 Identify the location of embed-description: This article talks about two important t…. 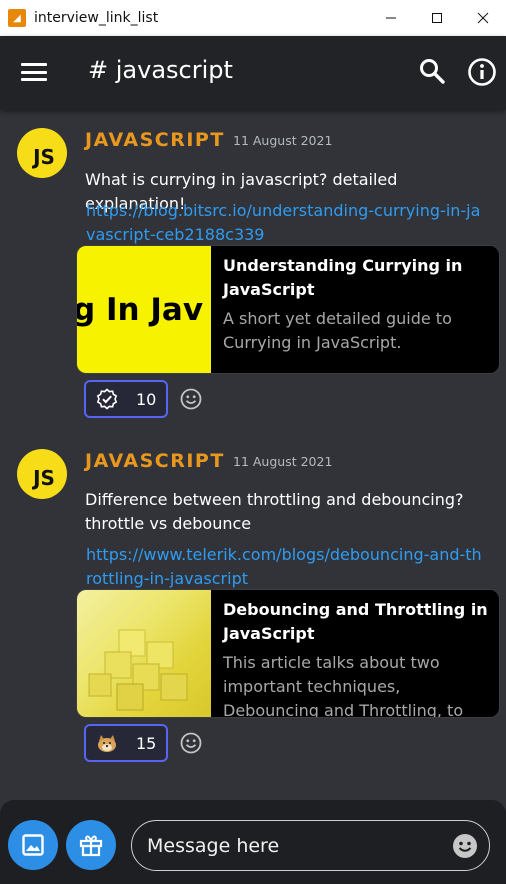
(343, 685).